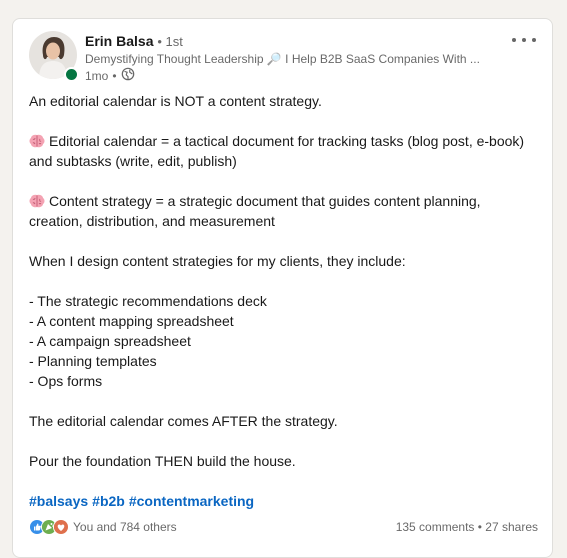  I want to click on hashtags: #balsays #b2b #contentmarketing, so click(143, 501).